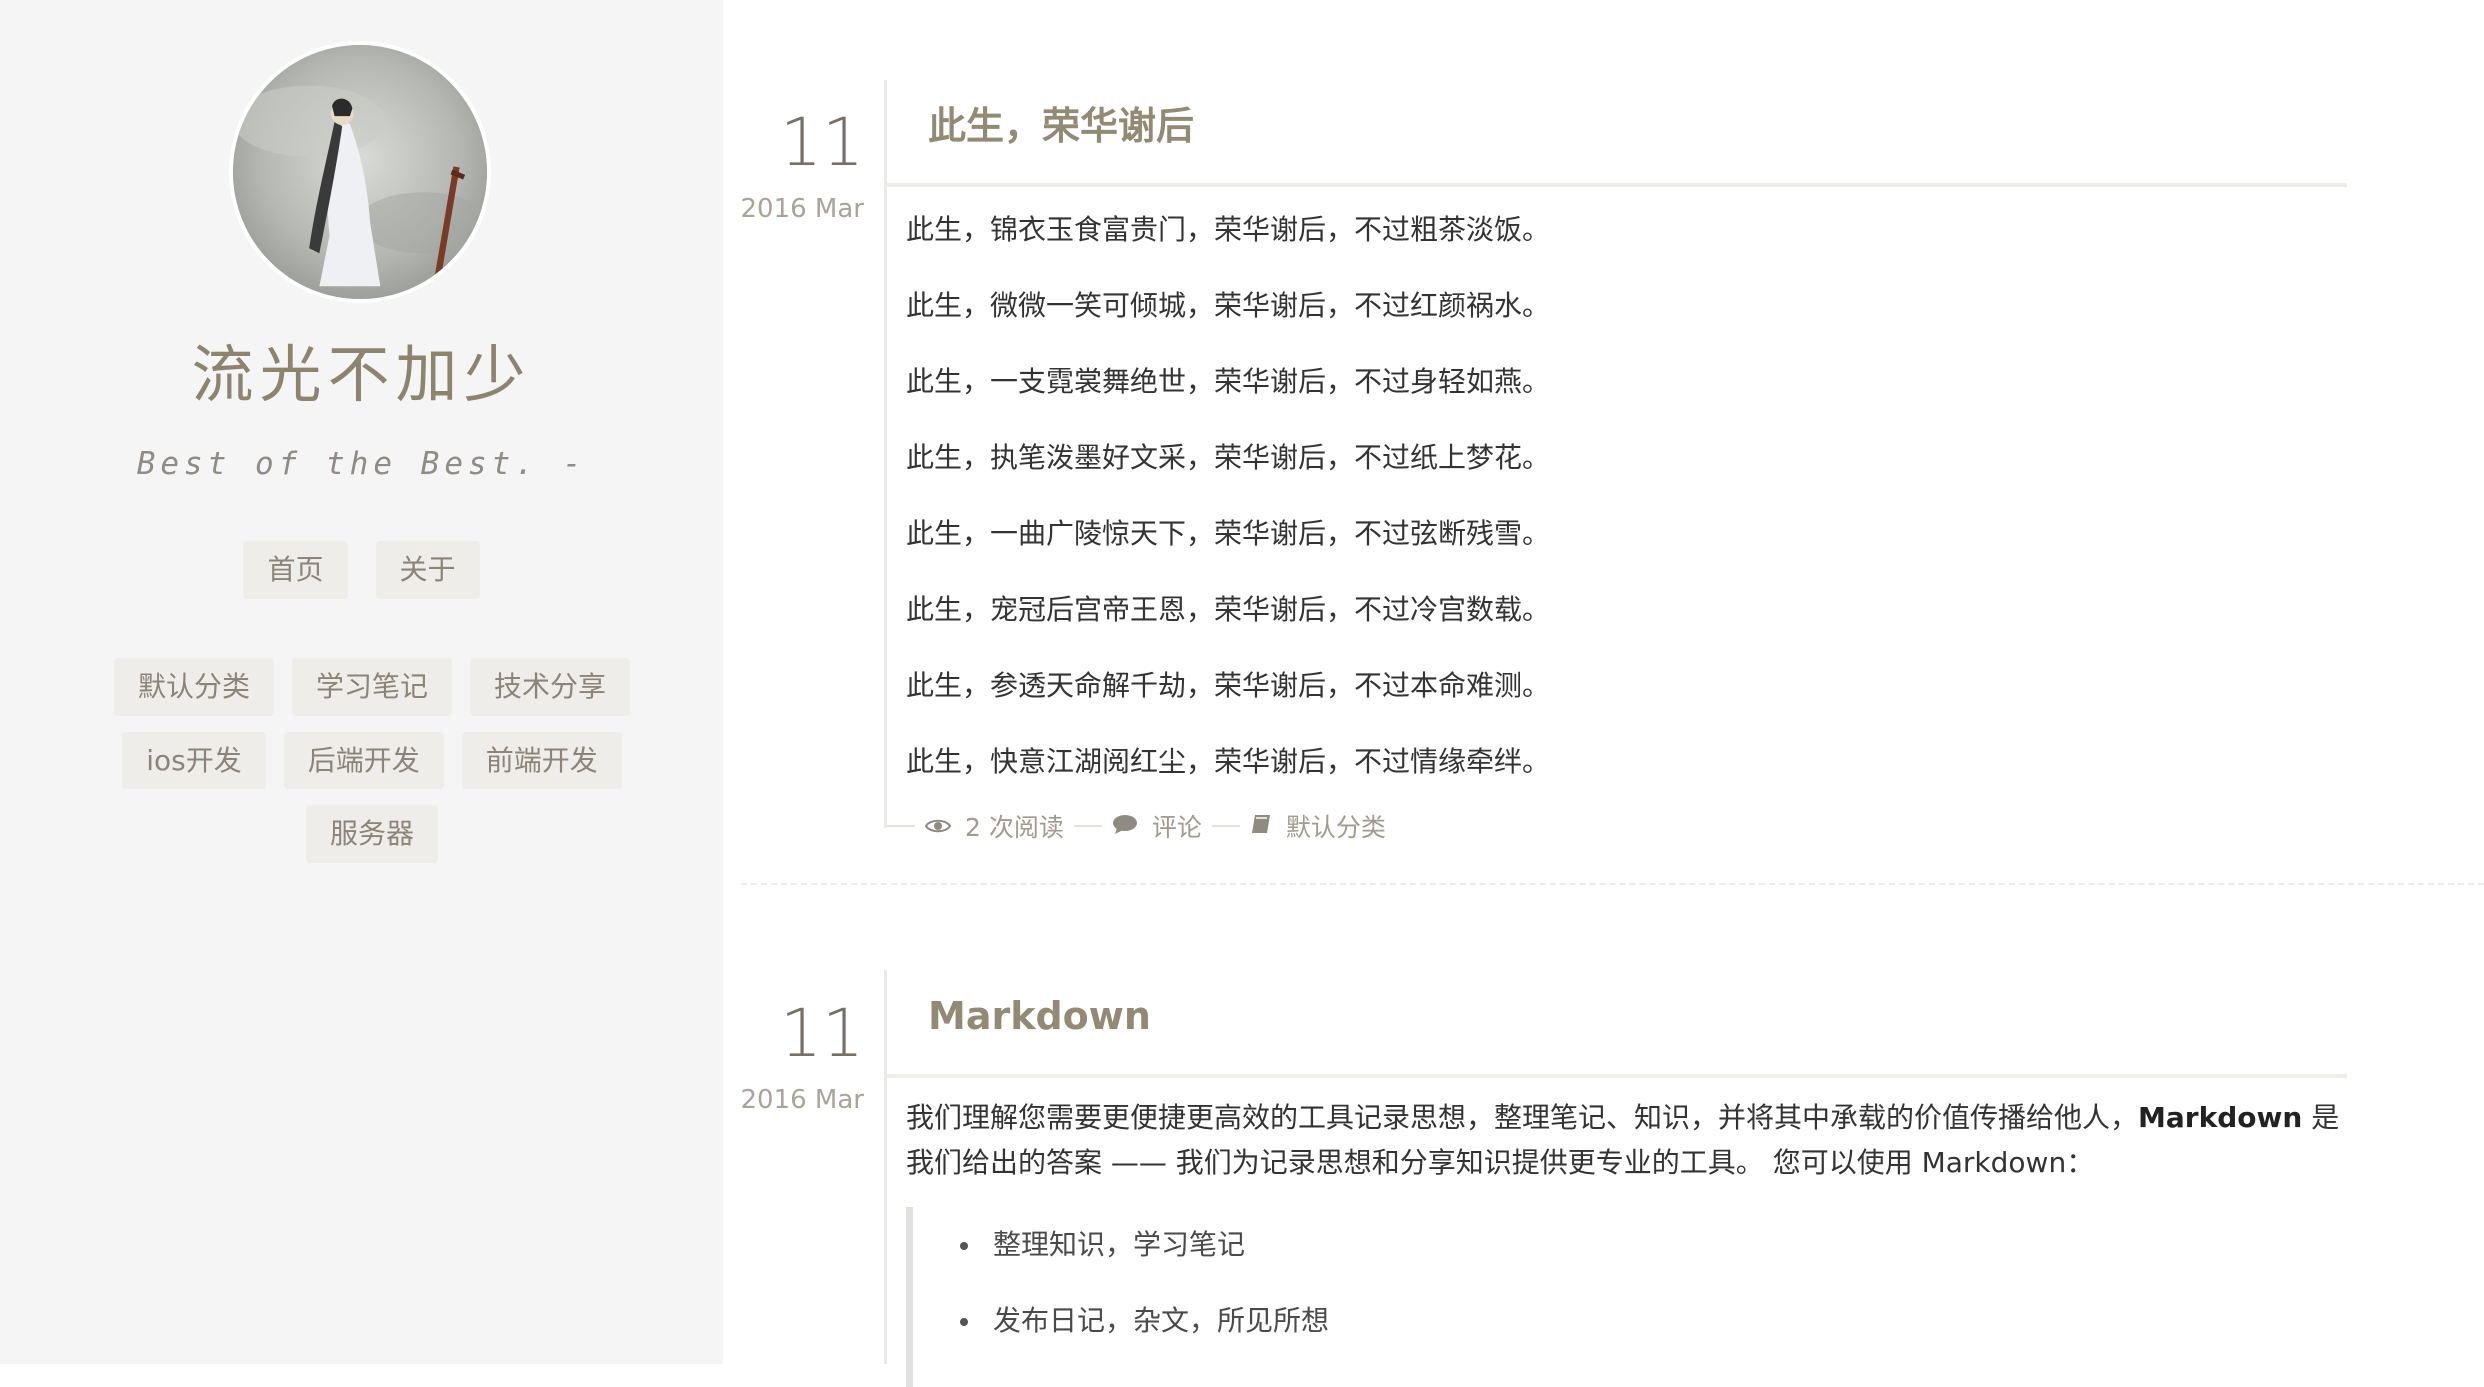 The width and height of the screenshot is (2484, 1387). I want to click on category-study-notes: 学习笔记, so click(371, 687).